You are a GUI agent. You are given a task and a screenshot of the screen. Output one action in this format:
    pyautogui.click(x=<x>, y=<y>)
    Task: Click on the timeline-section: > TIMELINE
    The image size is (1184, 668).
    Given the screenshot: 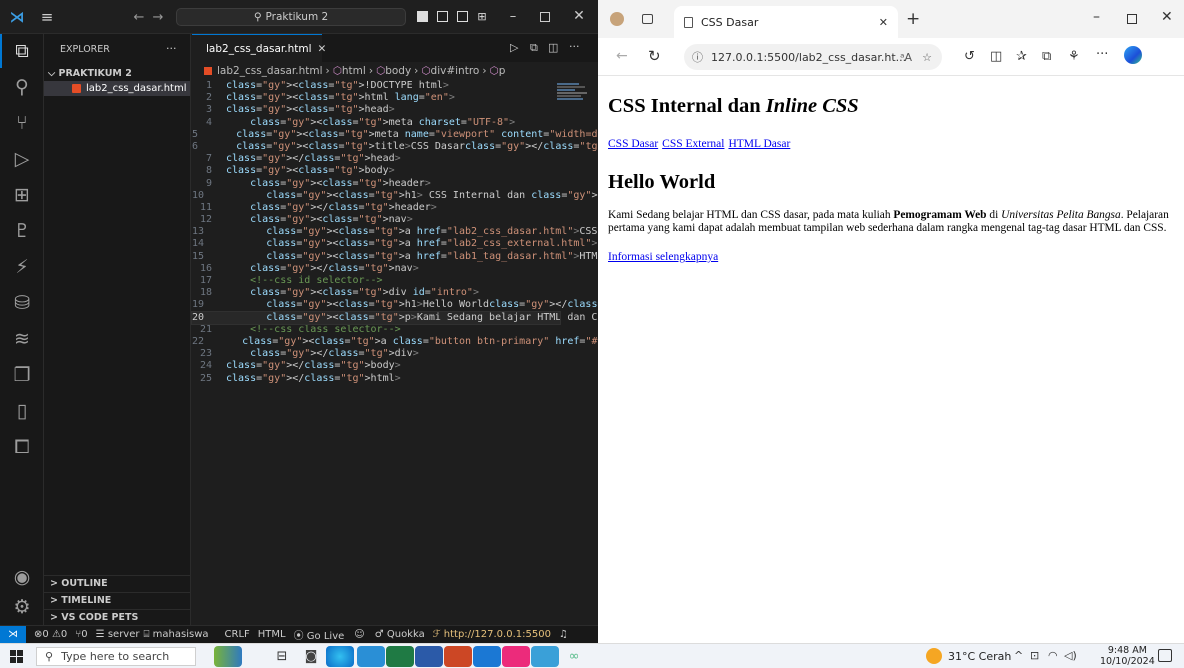 What is the action you would take?
    pyautogui.click(x=117, y=600)
    